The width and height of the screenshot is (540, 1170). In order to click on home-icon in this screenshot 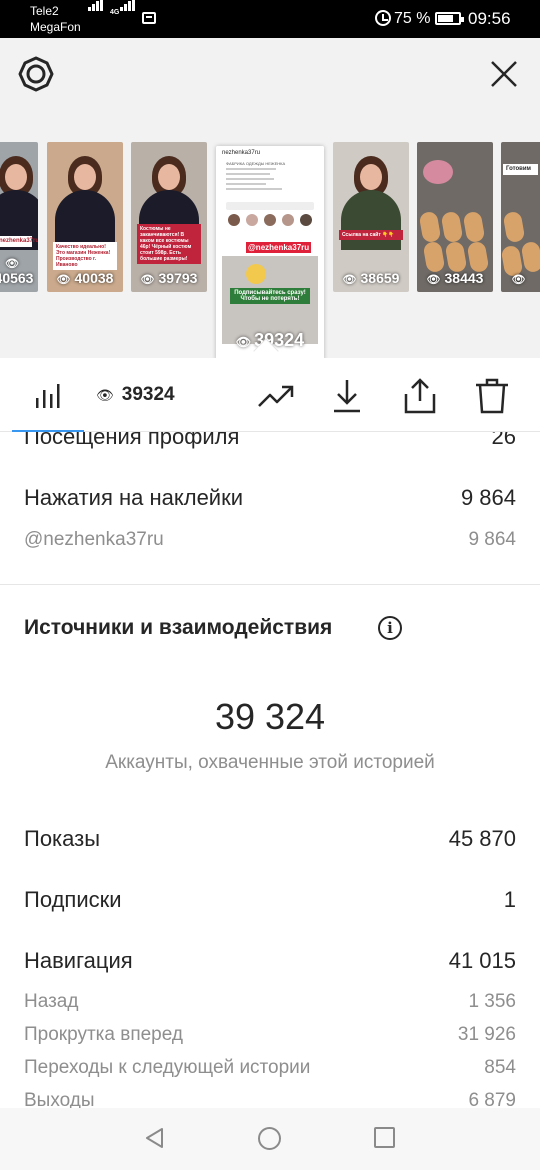, I will do `click(269, 1138)`.